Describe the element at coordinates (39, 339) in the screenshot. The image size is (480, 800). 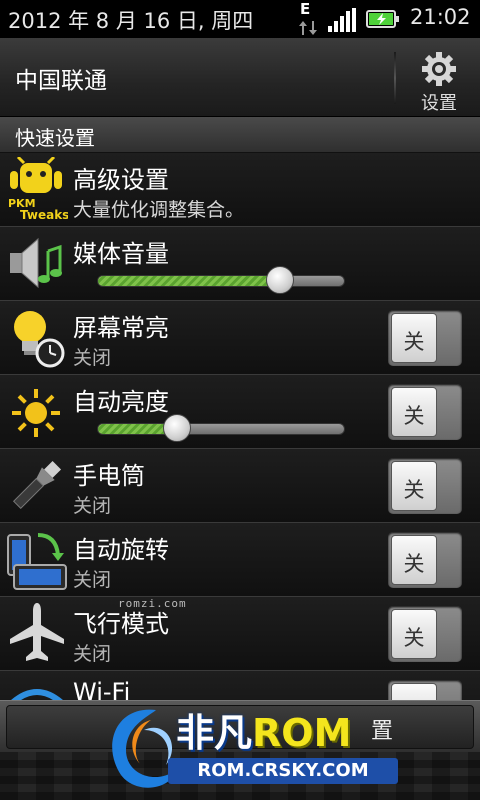
I see `bulb-clock-icon` at that location.